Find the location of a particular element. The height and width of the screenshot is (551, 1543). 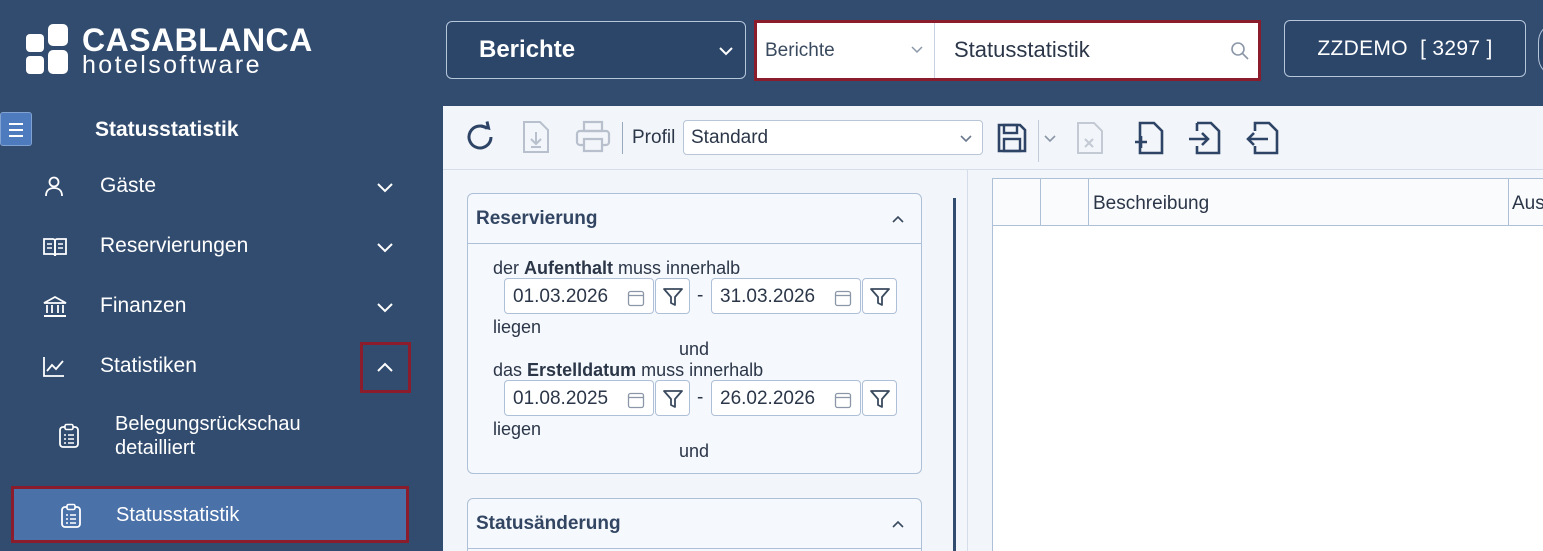

sidebar-subitem-statusstatistik: Statusstatistik is located at coordinates (210, 514).